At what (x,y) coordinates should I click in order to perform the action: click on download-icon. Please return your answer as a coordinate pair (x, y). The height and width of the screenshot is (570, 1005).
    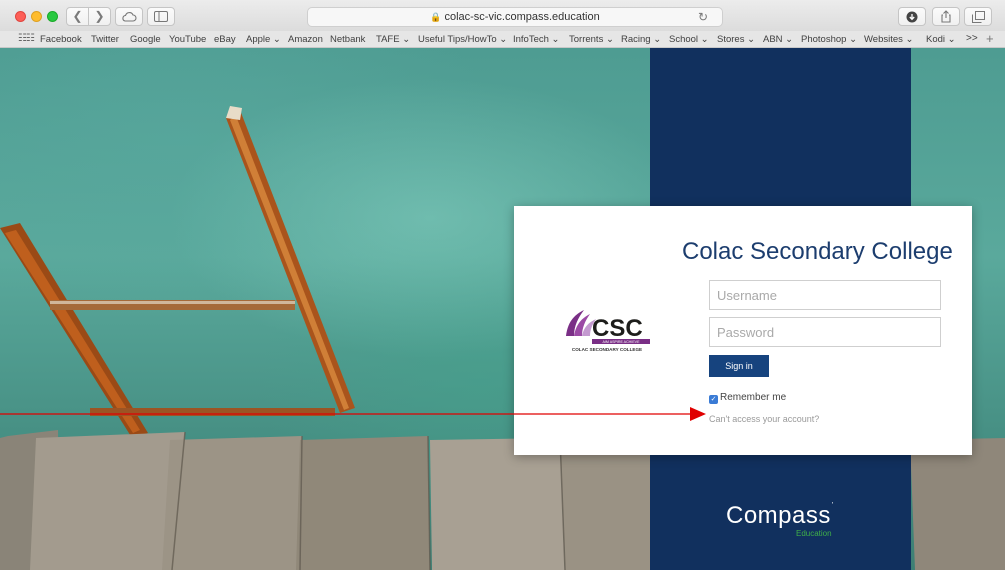
    Looking at the image, I should click on (912, 17).